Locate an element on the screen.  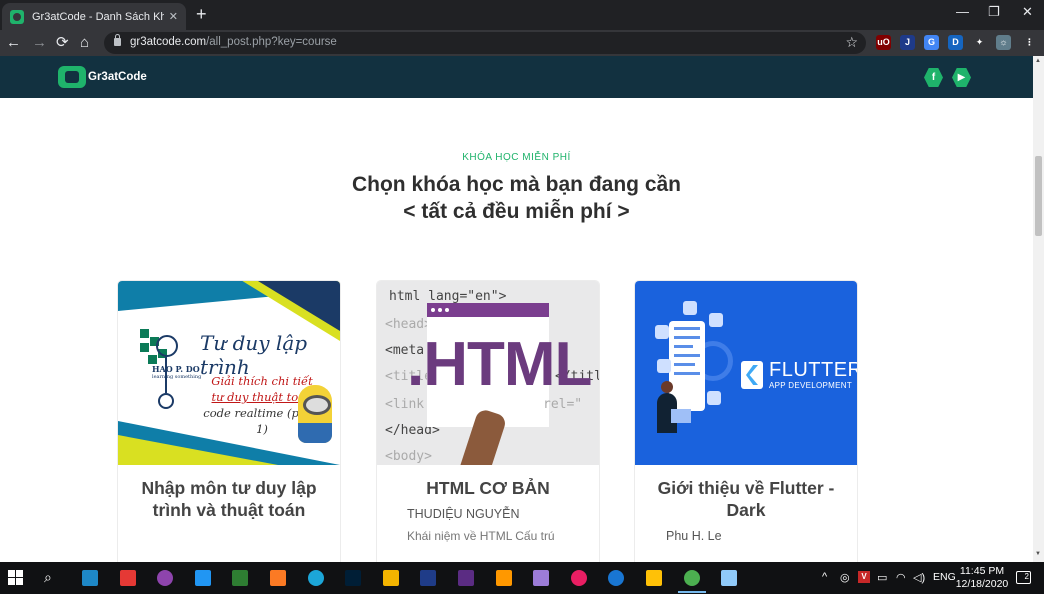
xampp-icon is located at coordinates (278, 578).